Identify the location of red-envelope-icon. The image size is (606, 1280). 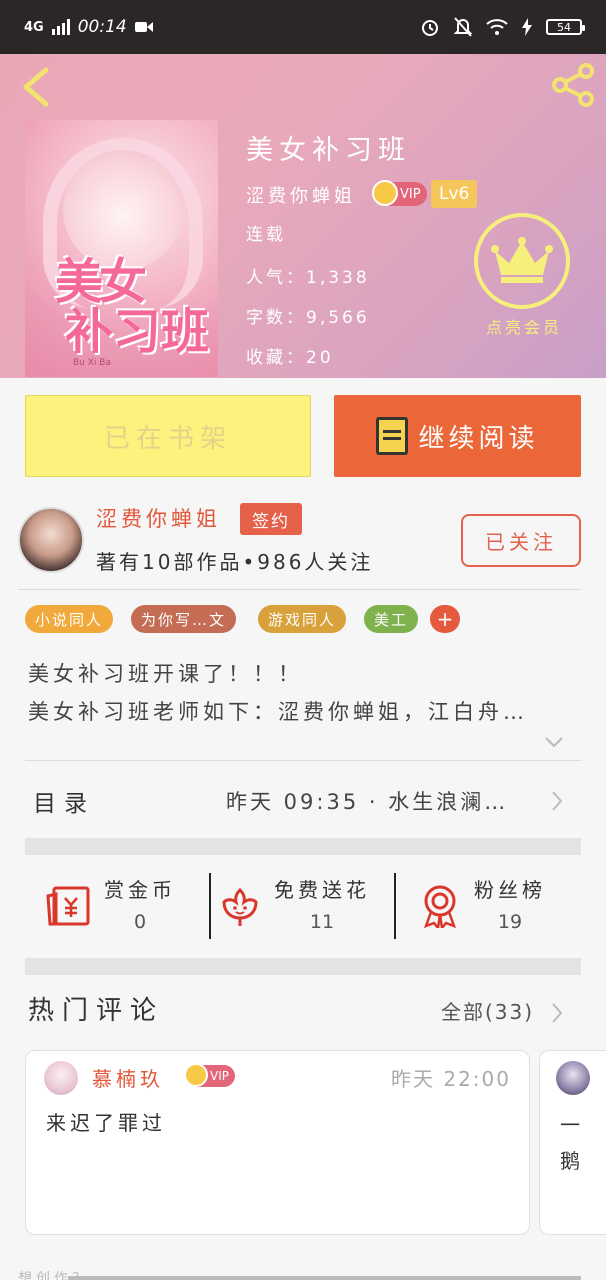
(68, 906).